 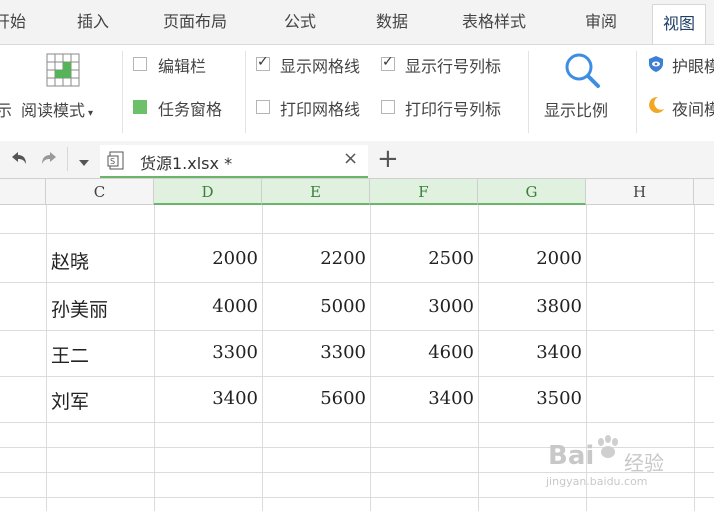 I want to click on tab-page-layout: 页面布局, so click(x=195, y=22).